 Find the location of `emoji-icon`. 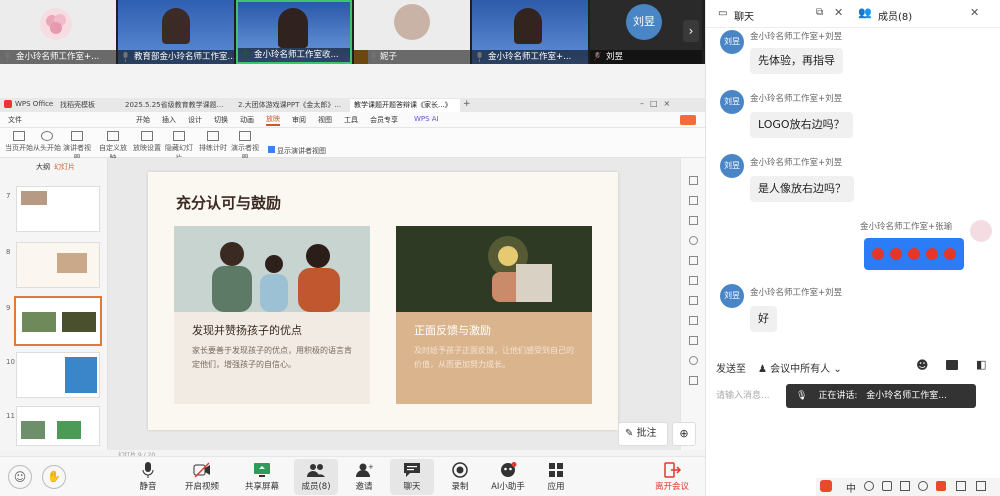

emoji-icon is located at coordinates (950, 254).